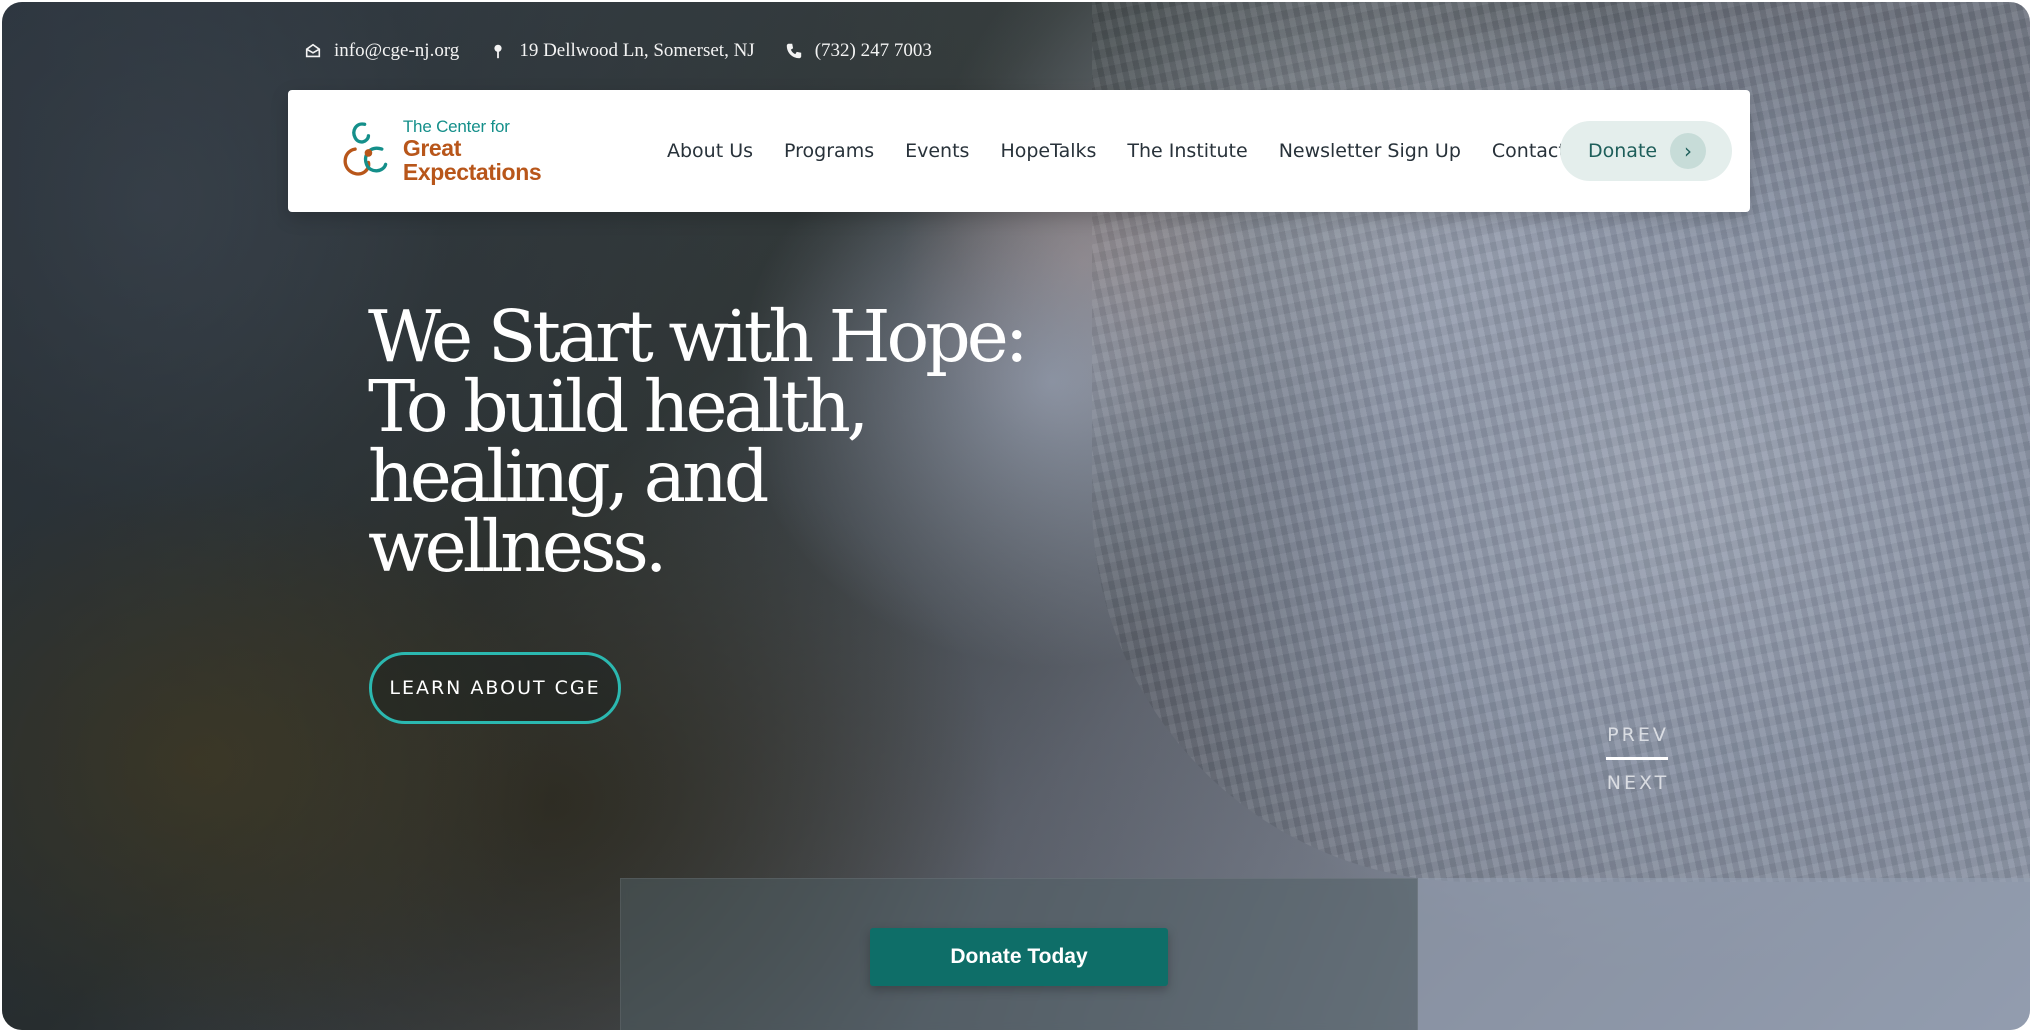 This screenshot has width=2032, height=1032. I want to click on nav-item-newsletter: Newsletter Sign Up, so click(1370, 151).